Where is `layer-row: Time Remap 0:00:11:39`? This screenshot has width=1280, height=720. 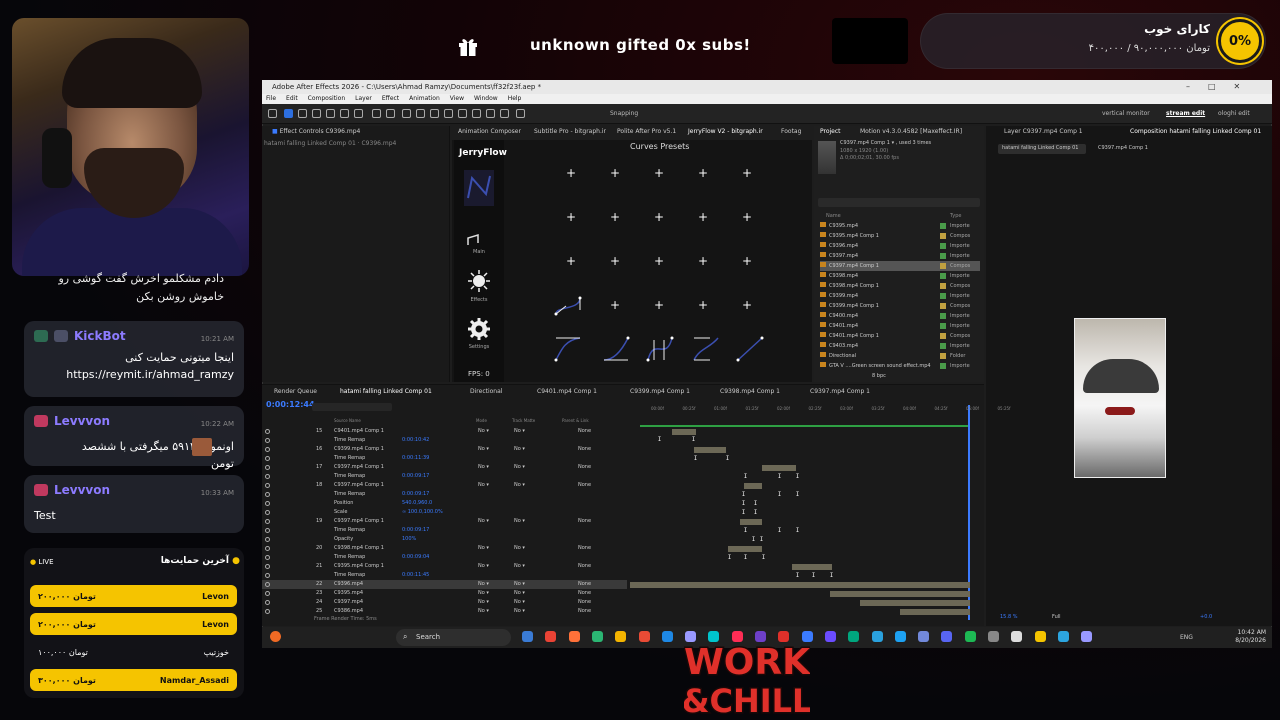 layer-row: Time Remap 0:00:11:39 is located at coordinates (444, 458).